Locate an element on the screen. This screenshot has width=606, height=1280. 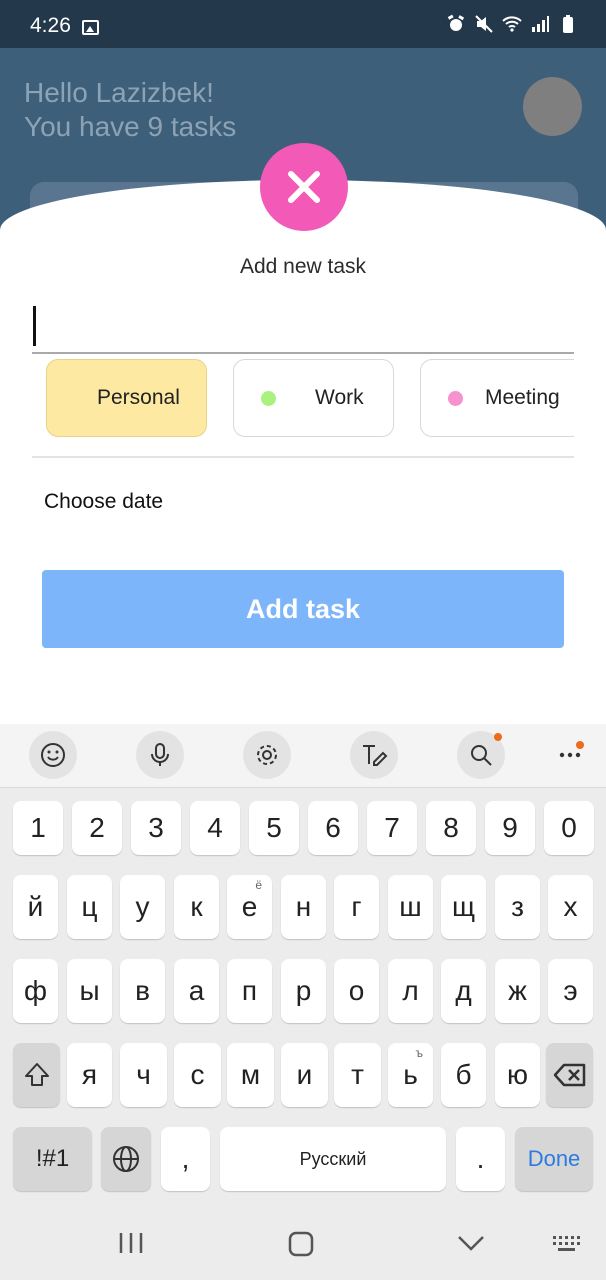
key-я: я is located at coordinates (89, 1075).